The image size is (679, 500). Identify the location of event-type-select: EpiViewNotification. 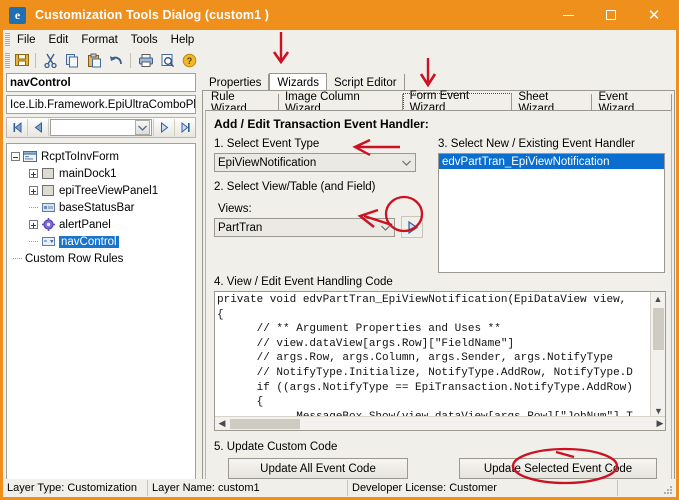
(315, 162).